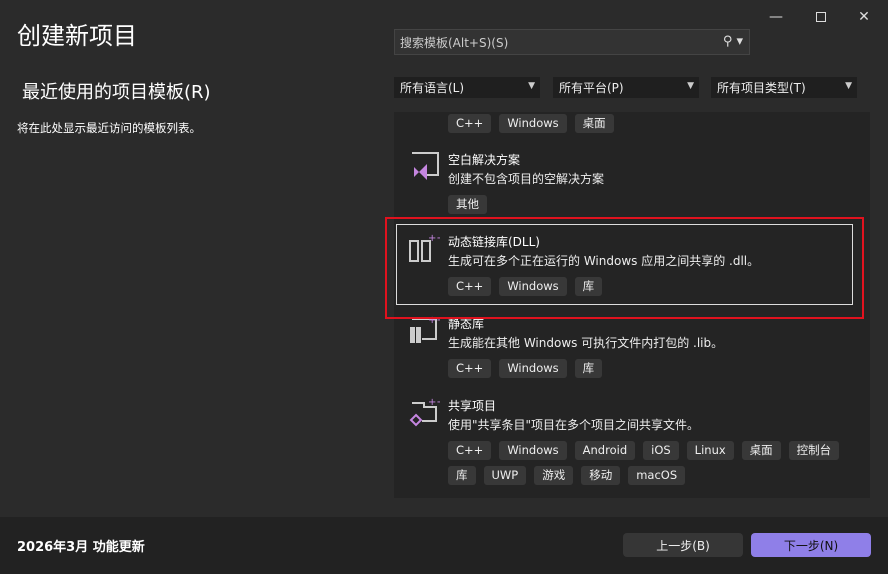 This screenshot has height=574, width=888. I want to click on feature-update-label: 2026年3月 功能更新, so click(81, 547).